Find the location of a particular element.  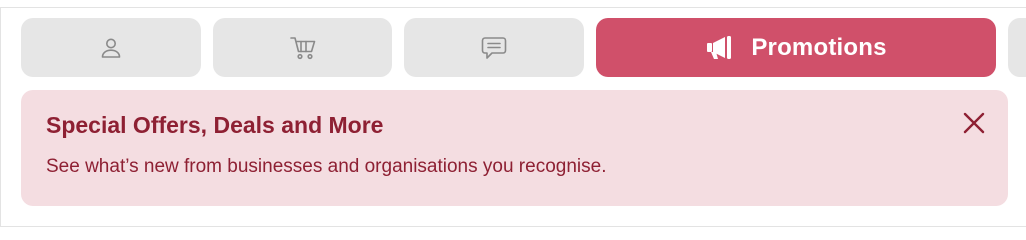

banner-title: Special Offers, Deals and More is located at coordinates (215, 125).